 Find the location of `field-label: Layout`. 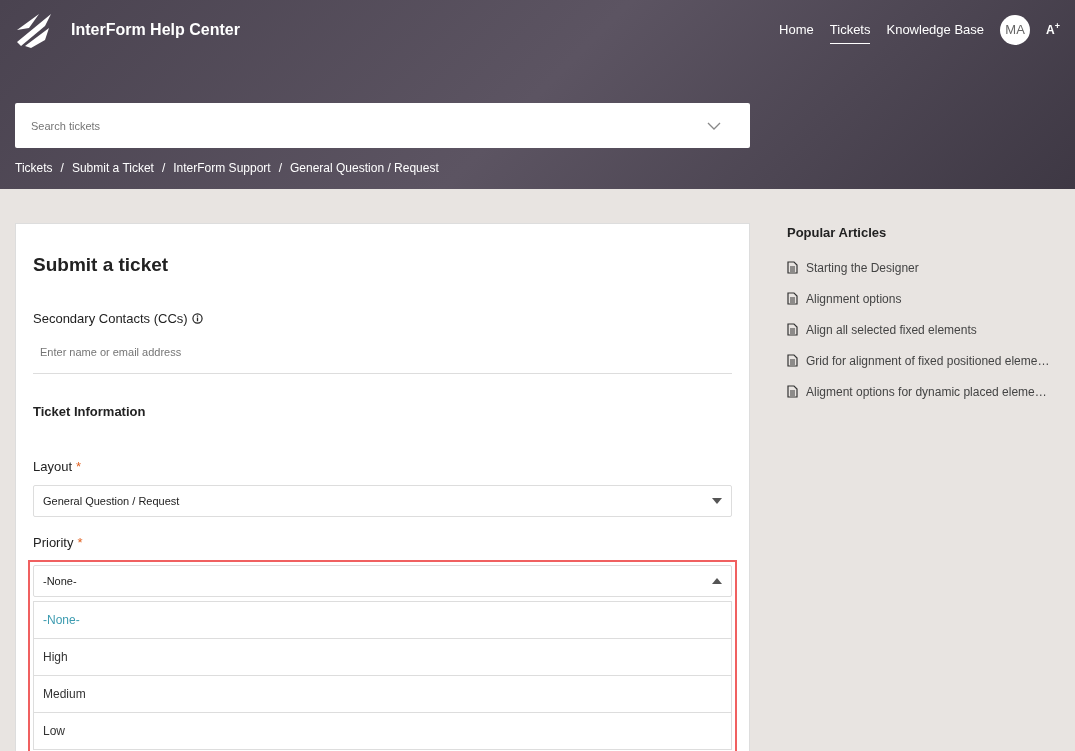

field-label: Layout is located at coordinates (53, 467).